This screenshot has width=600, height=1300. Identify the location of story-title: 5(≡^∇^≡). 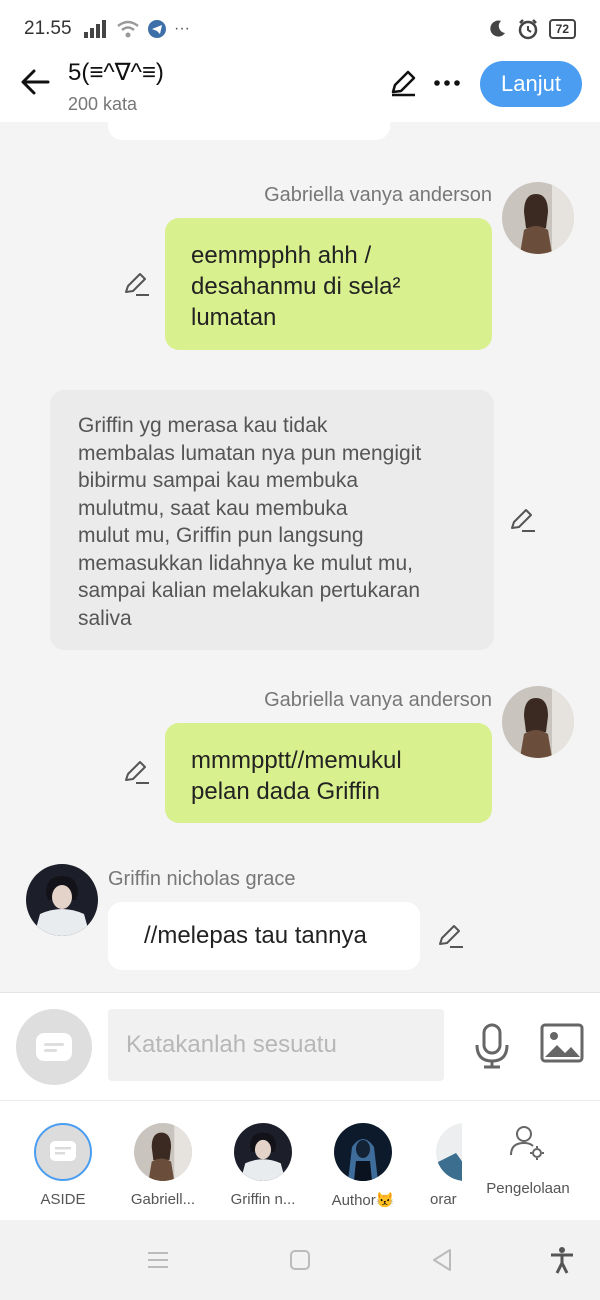
(116, 72).